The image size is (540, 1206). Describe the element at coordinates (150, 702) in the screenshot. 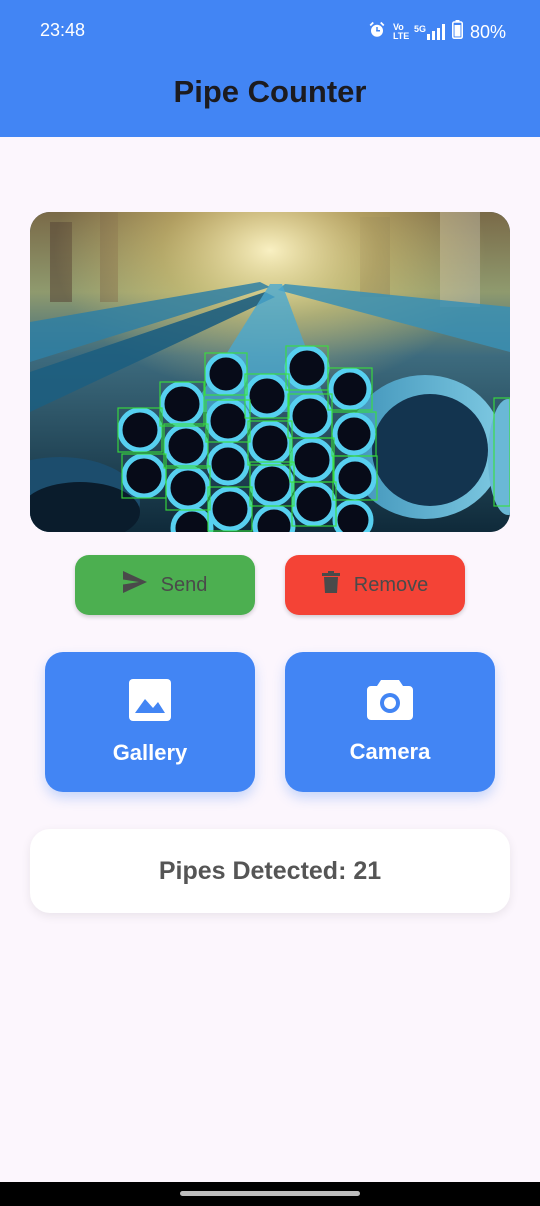

I see `image-icon` at that location.